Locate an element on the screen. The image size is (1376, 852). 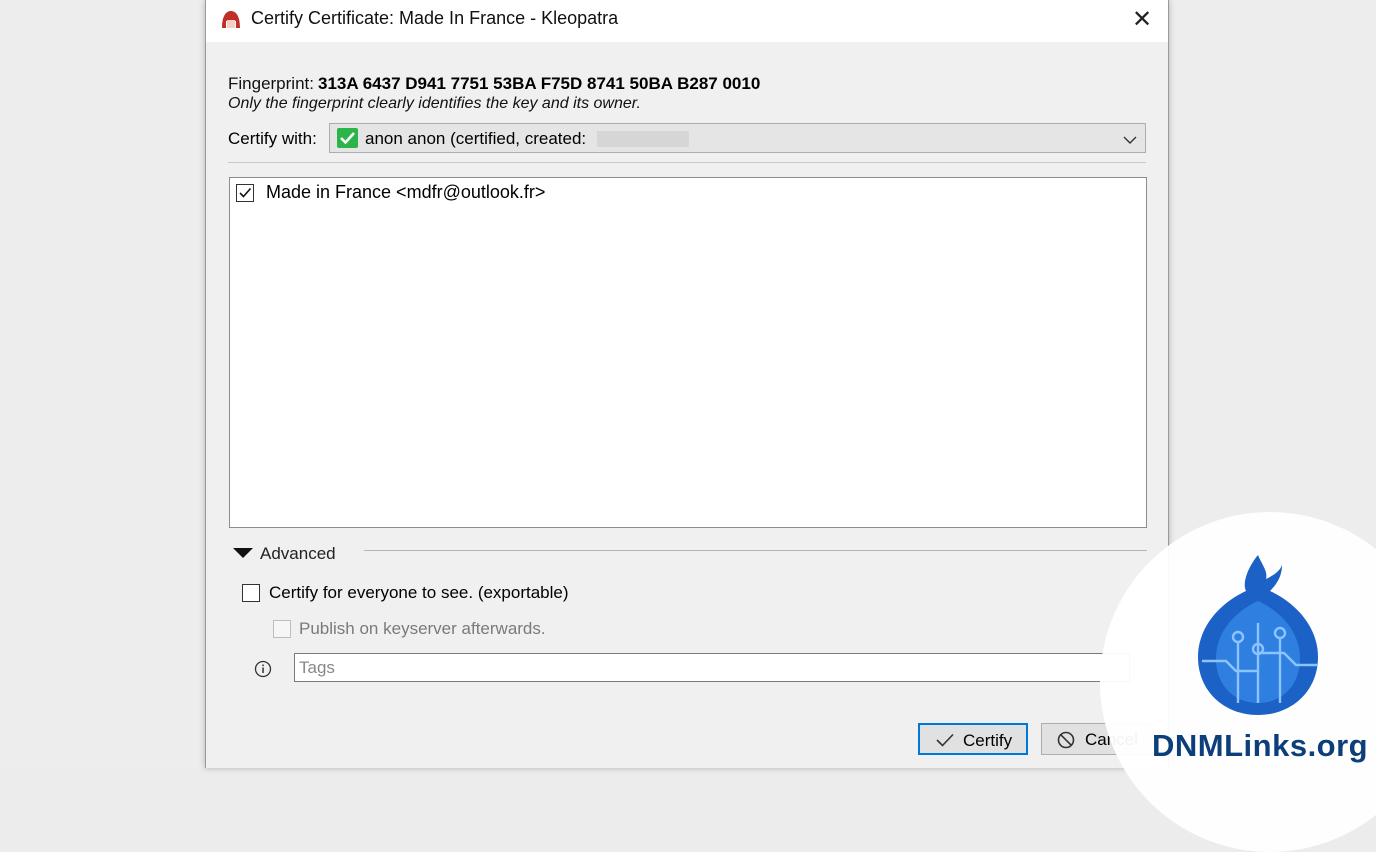
check-icon is located at coordinates (945, 742).